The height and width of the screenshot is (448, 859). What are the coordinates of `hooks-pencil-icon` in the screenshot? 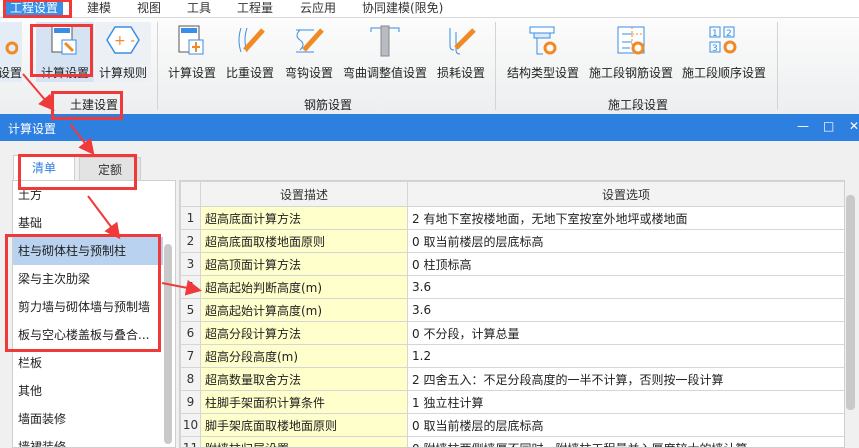 It's located at (461, 41).